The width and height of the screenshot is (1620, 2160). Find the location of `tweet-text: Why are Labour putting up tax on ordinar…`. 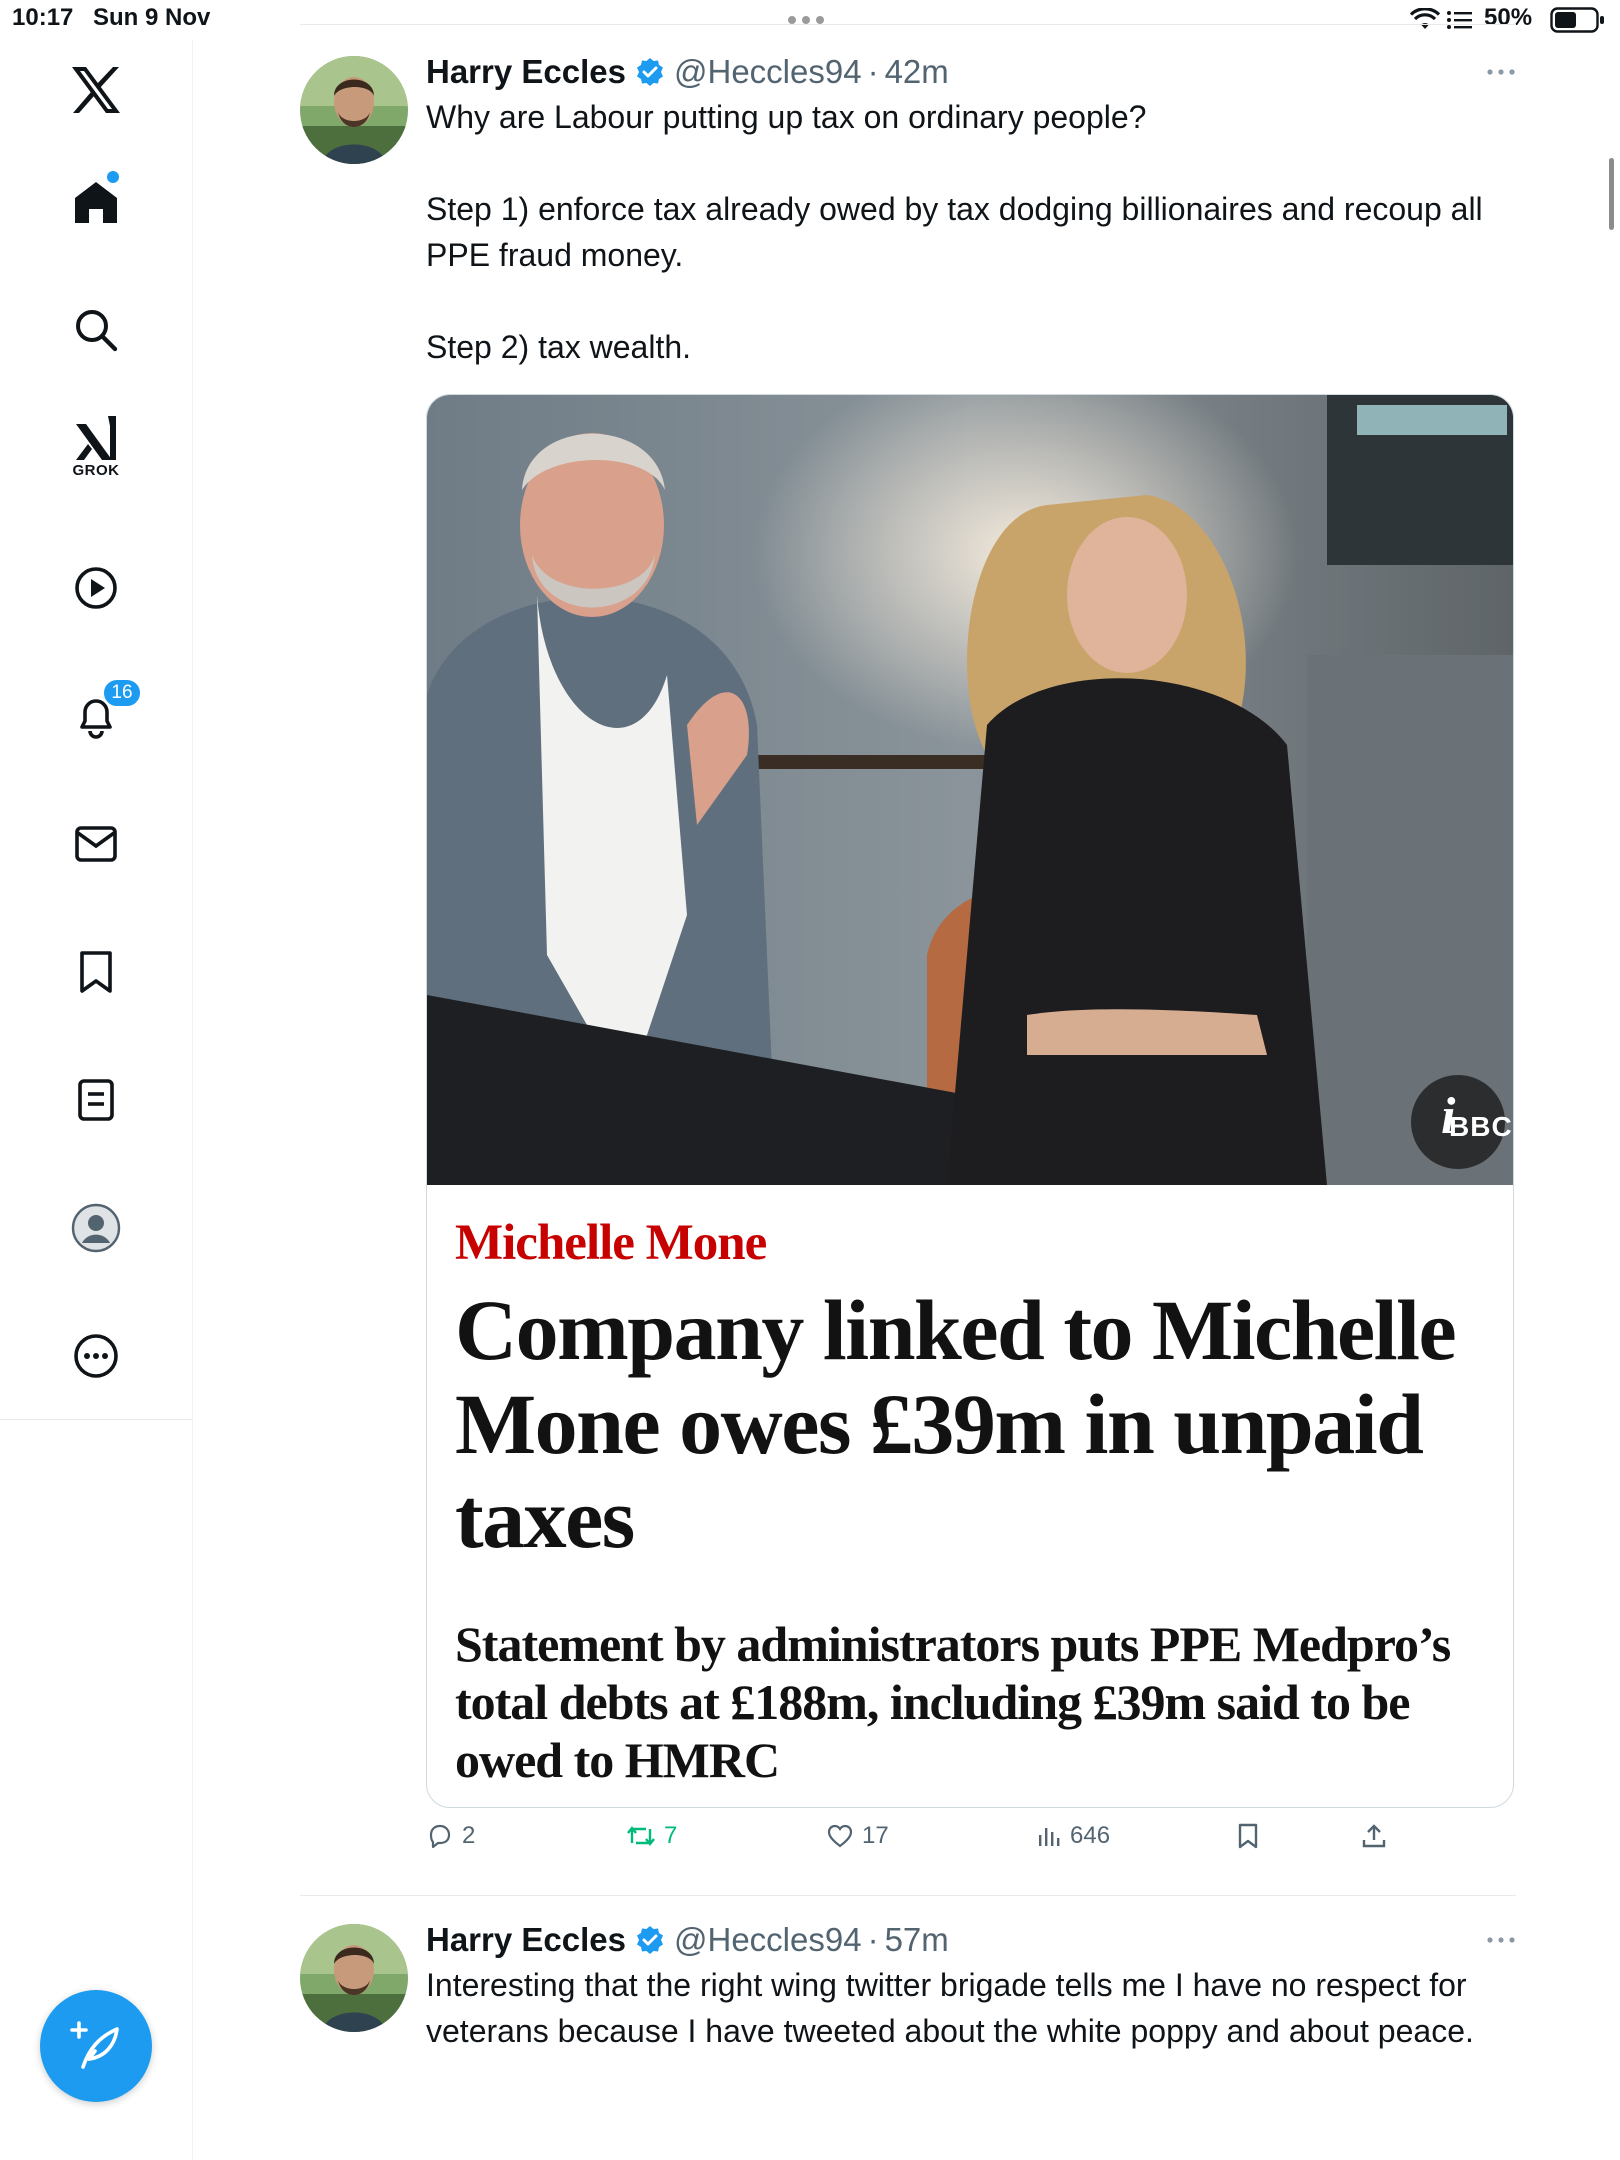

tweet-text: Why are Labour putting up tax on ordinar… is located at coordinates (954, 232).